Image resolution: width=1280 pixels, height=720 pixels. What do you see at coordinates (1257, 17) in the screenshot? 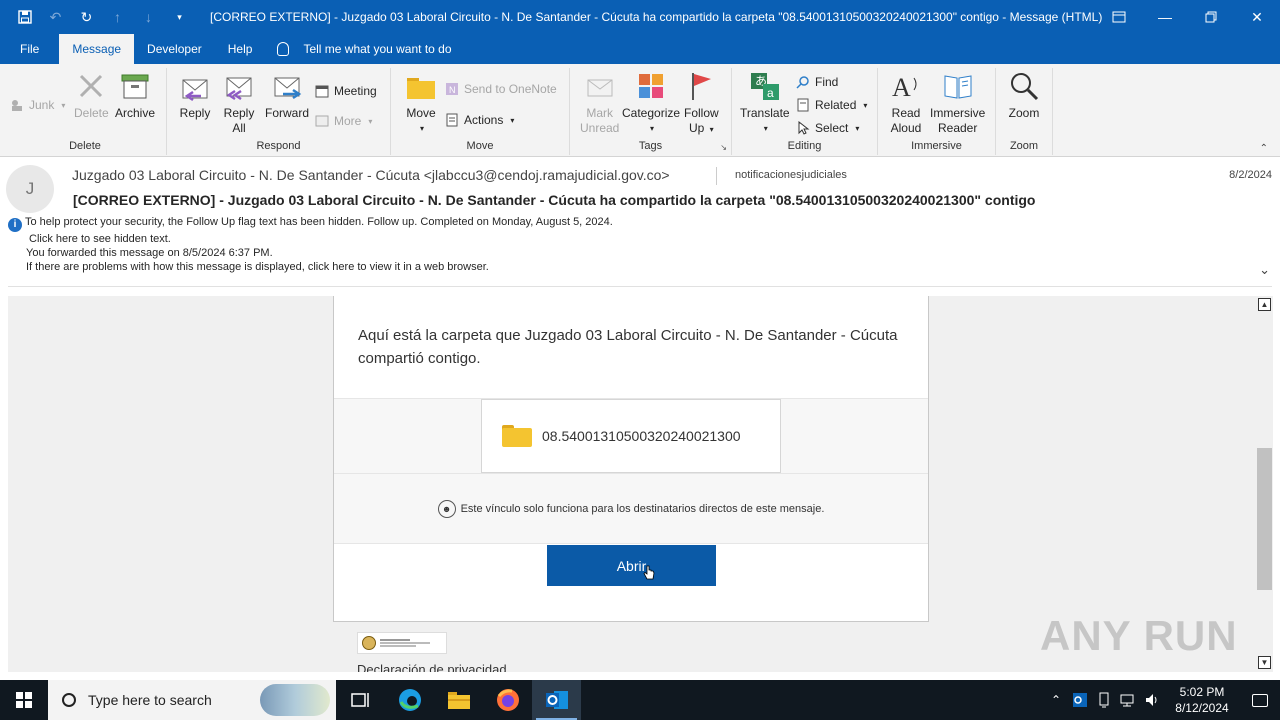
I see `close-icon: ✕` at bounding box center [1257, 17].